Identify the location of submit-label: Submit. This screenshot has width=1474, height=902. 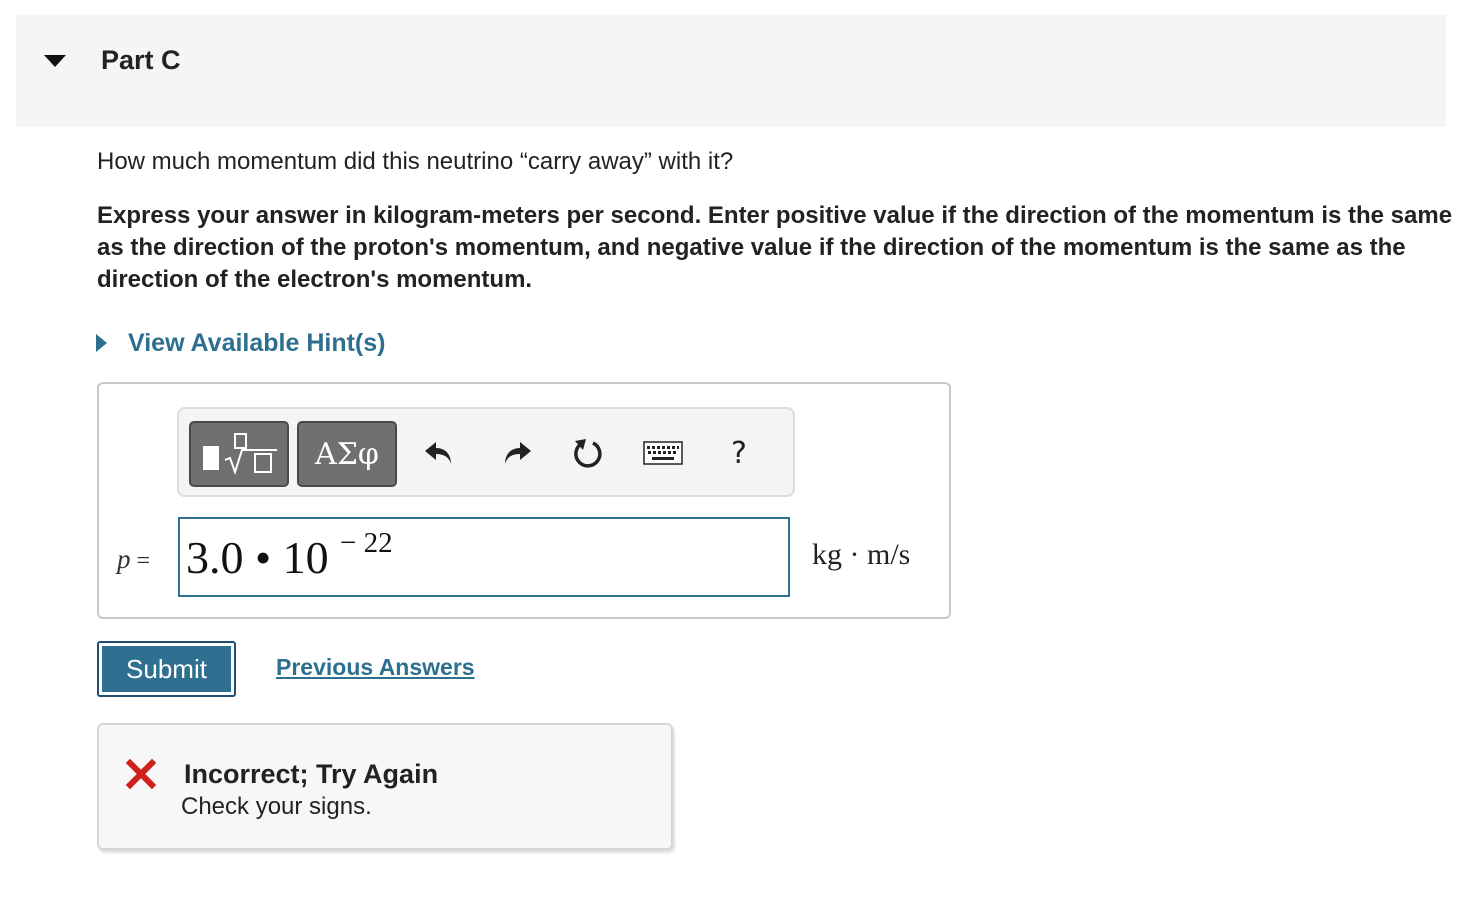
(166, 669).